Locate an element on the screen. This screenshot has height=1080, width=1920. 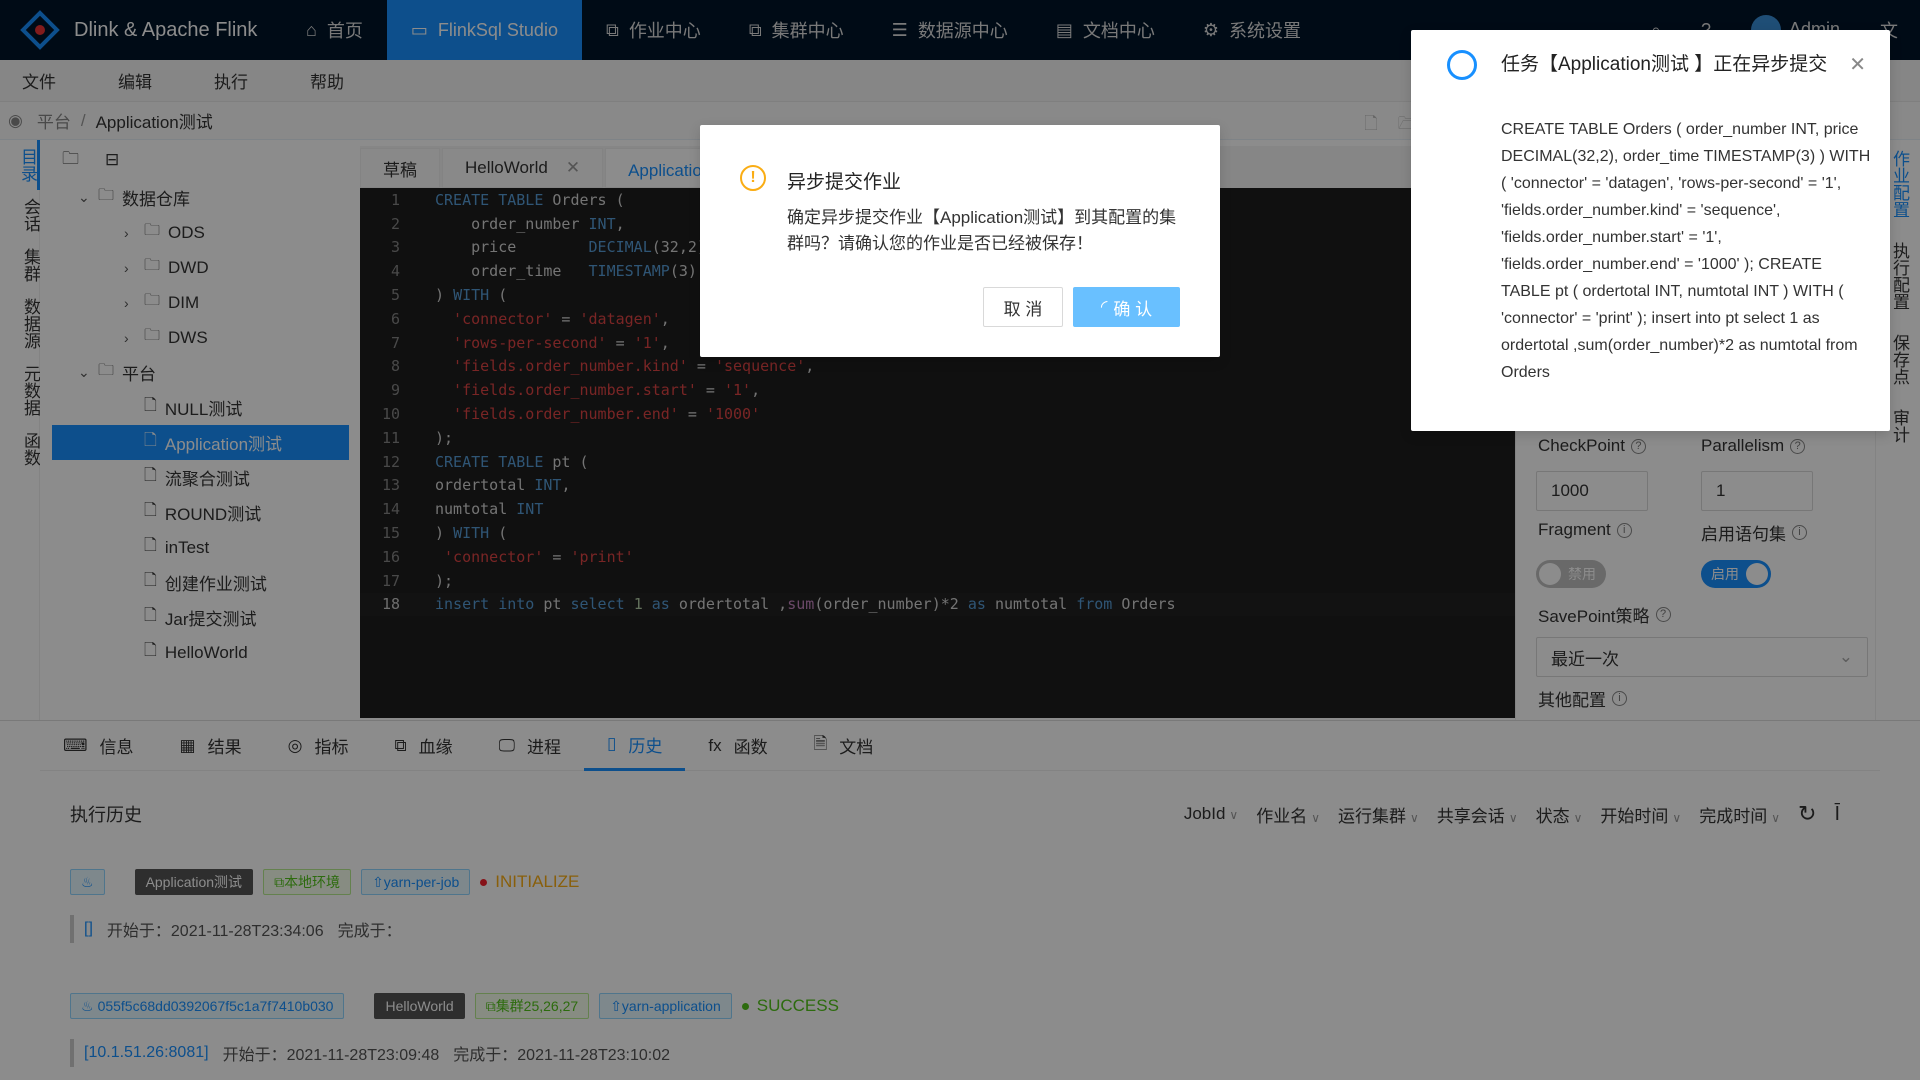
smile-icon is located at coordinates (1462, 65).